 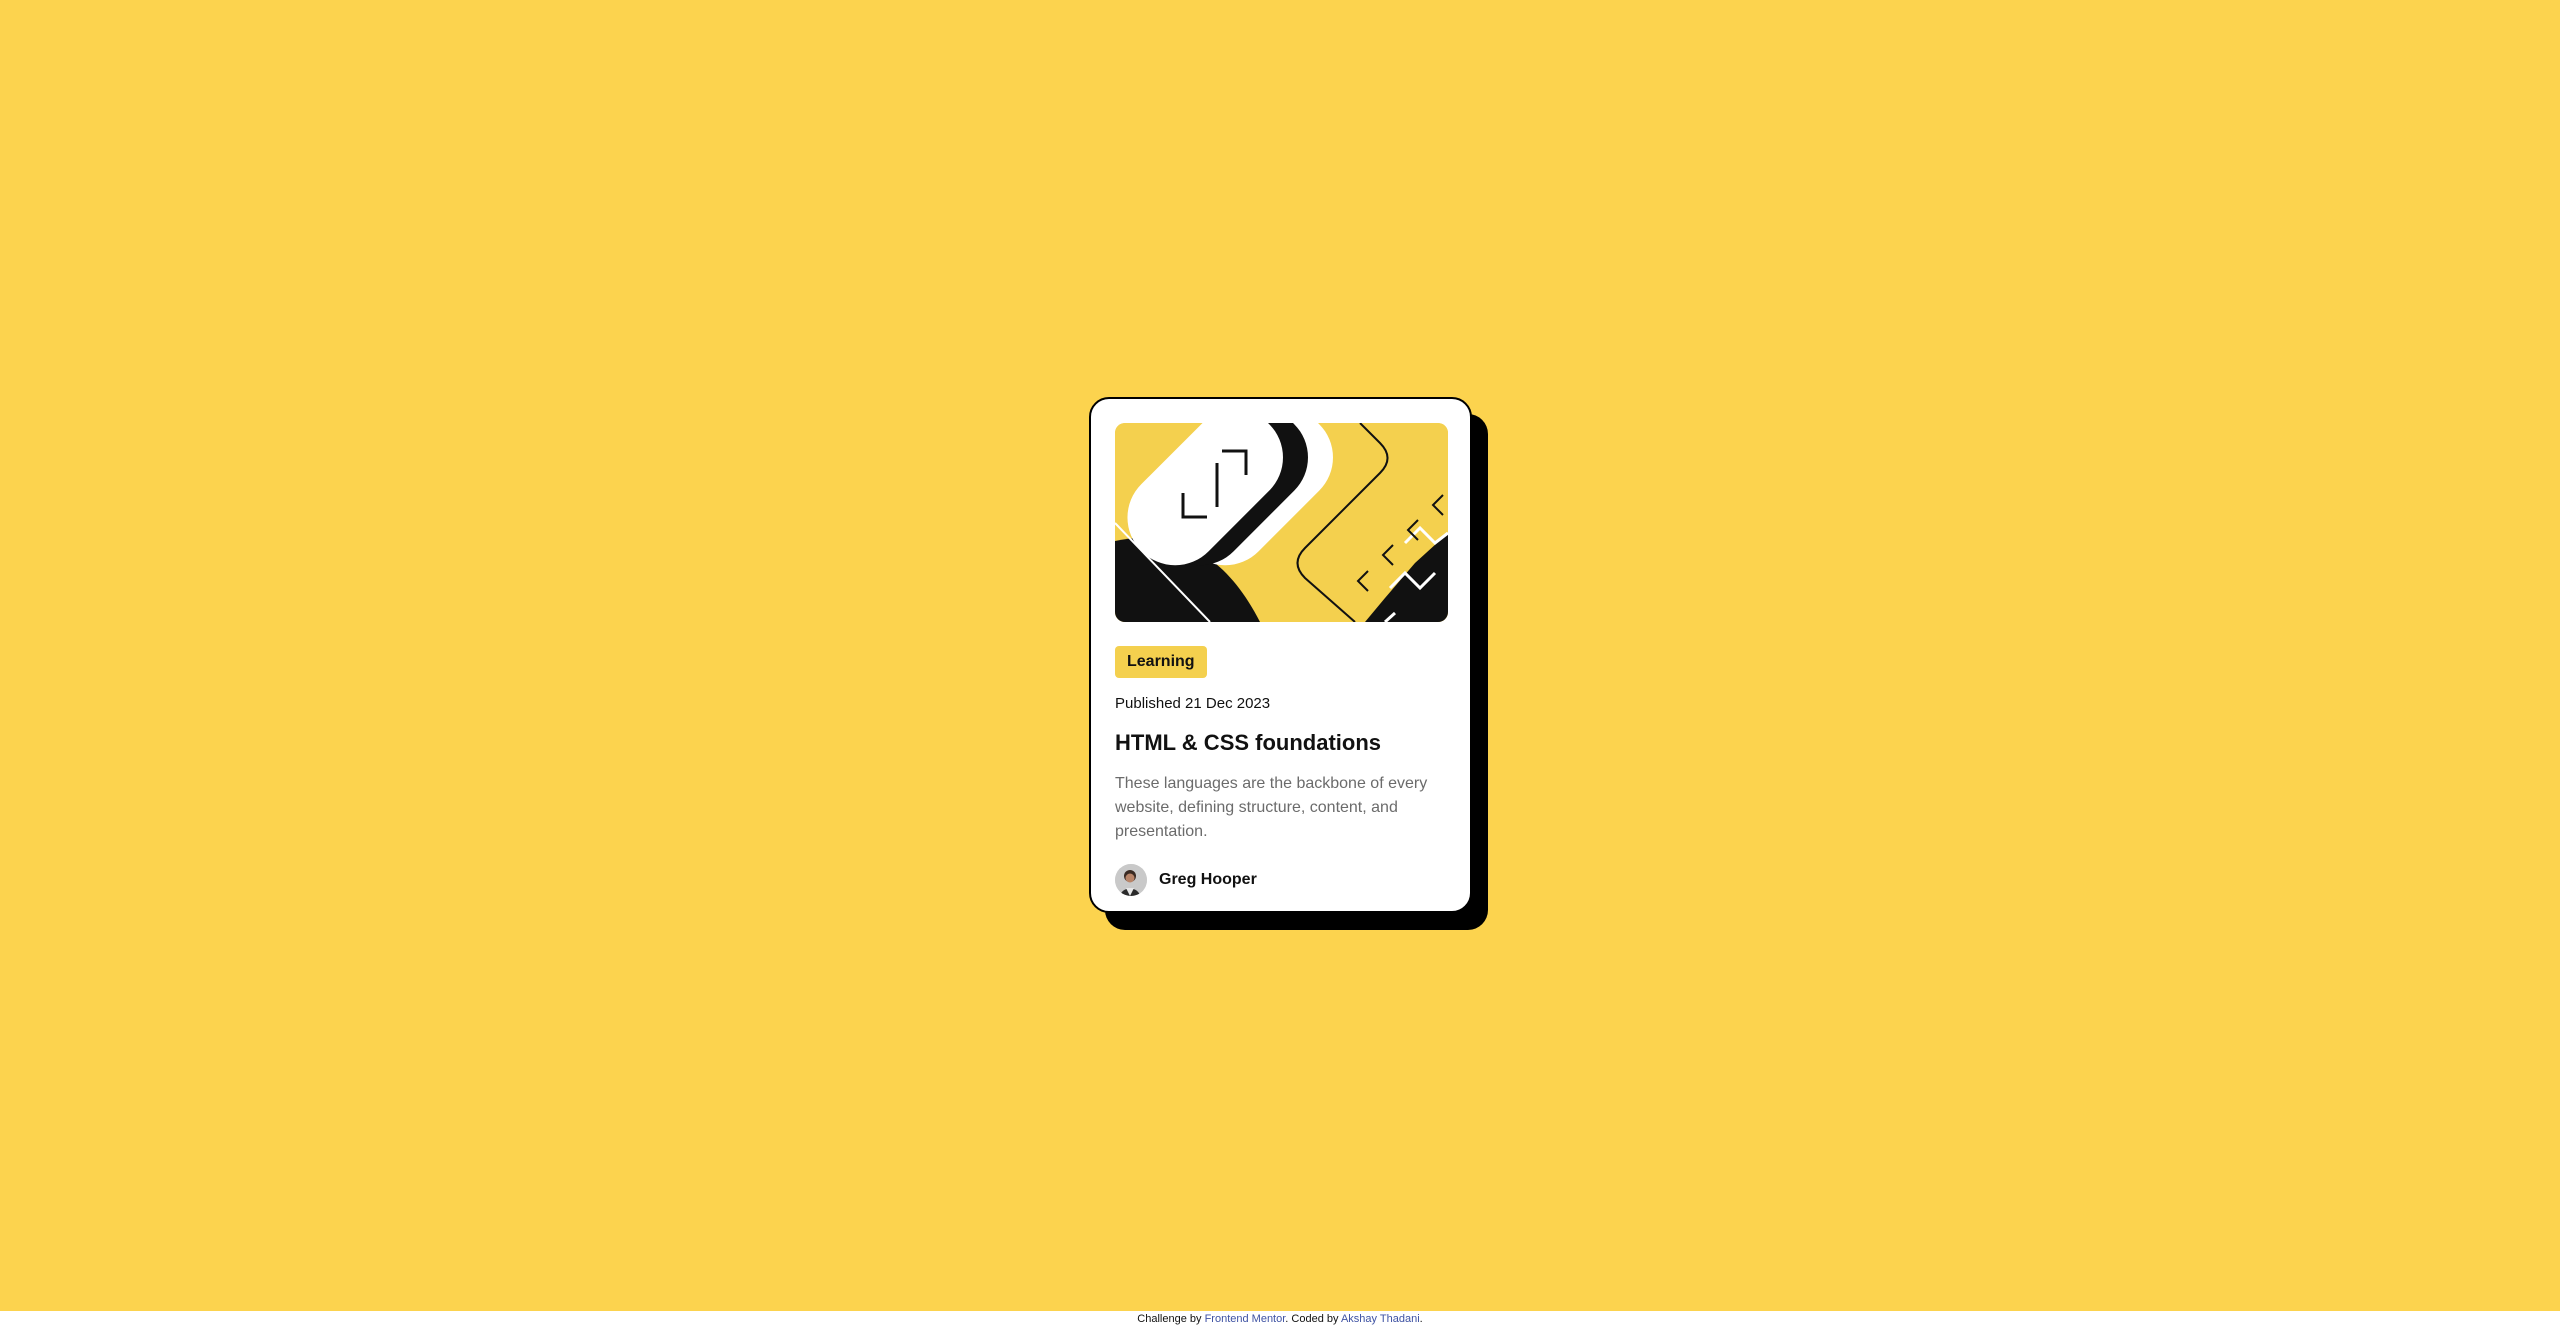 I want to click on attribution-suffix: ., so click(x=1421, y=1319).